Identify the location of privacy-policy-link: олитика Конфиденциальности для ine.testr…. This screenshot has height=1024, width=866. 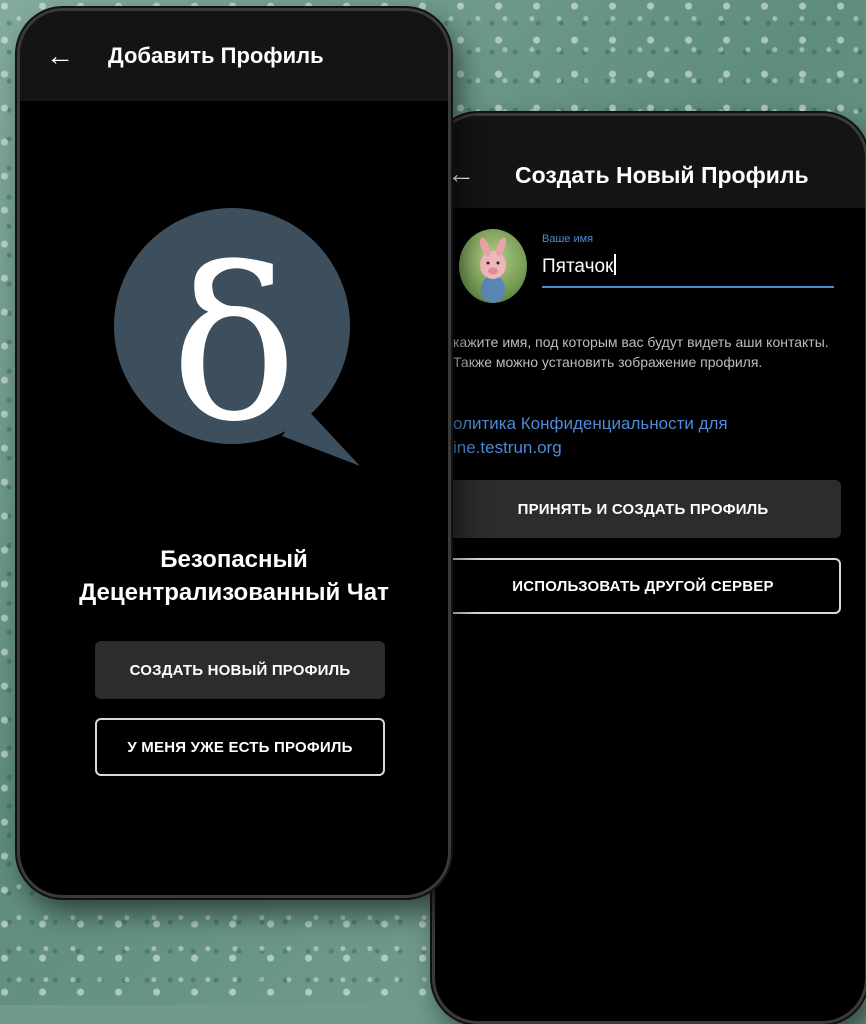
(643, 436).